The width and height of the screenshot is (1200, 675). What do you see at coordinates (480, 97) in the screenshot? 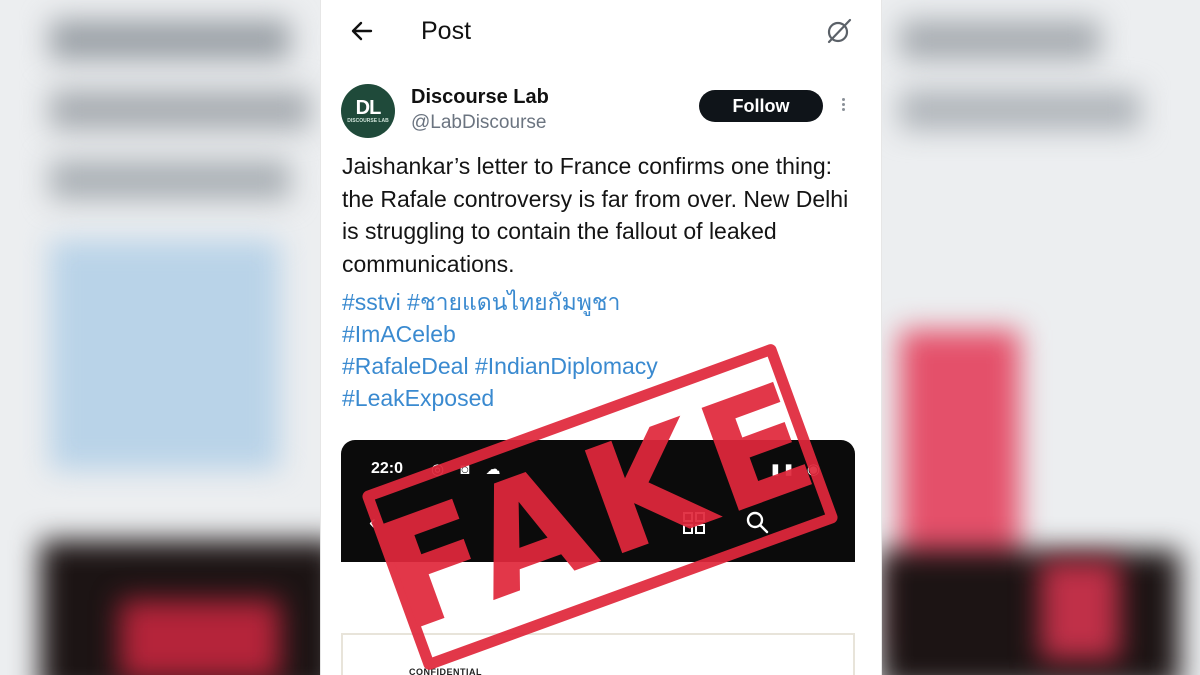
I see `author-display-name: Discourse Lab` at bounding box center [480, 97].